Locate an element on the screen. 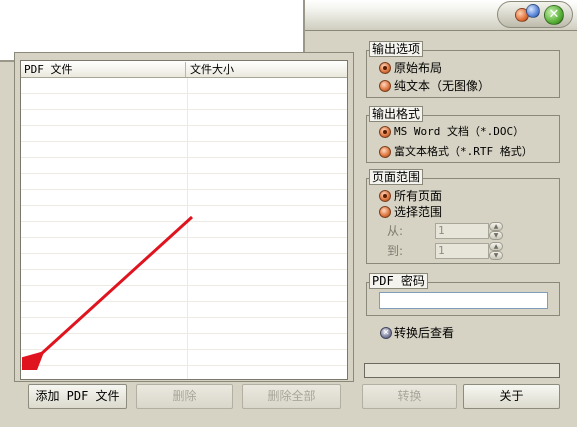 The height and width of the screenshot is (427, 577). range-from-spinner: ▲ ▼ is located at coordinates (496, 231).